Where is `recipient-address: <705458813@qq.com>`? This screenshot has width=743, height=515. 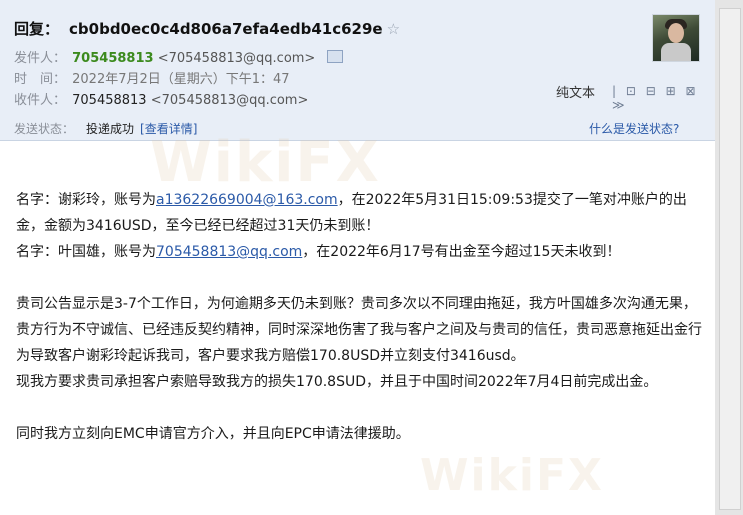
recipient-address: <705458813@qq.com> is located at coordinates (229, 100).